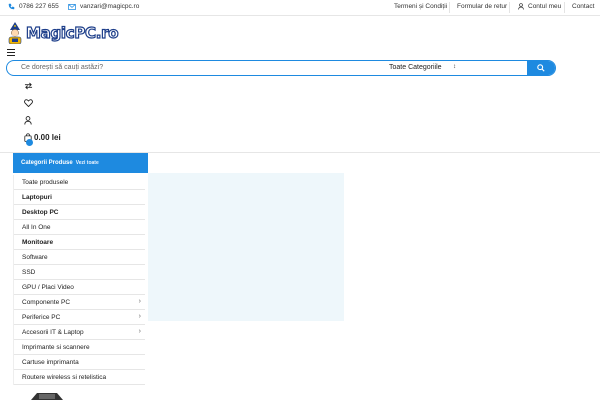  I want to click on category-item-gpu: GPU / Placi Video, so click(79, 287).